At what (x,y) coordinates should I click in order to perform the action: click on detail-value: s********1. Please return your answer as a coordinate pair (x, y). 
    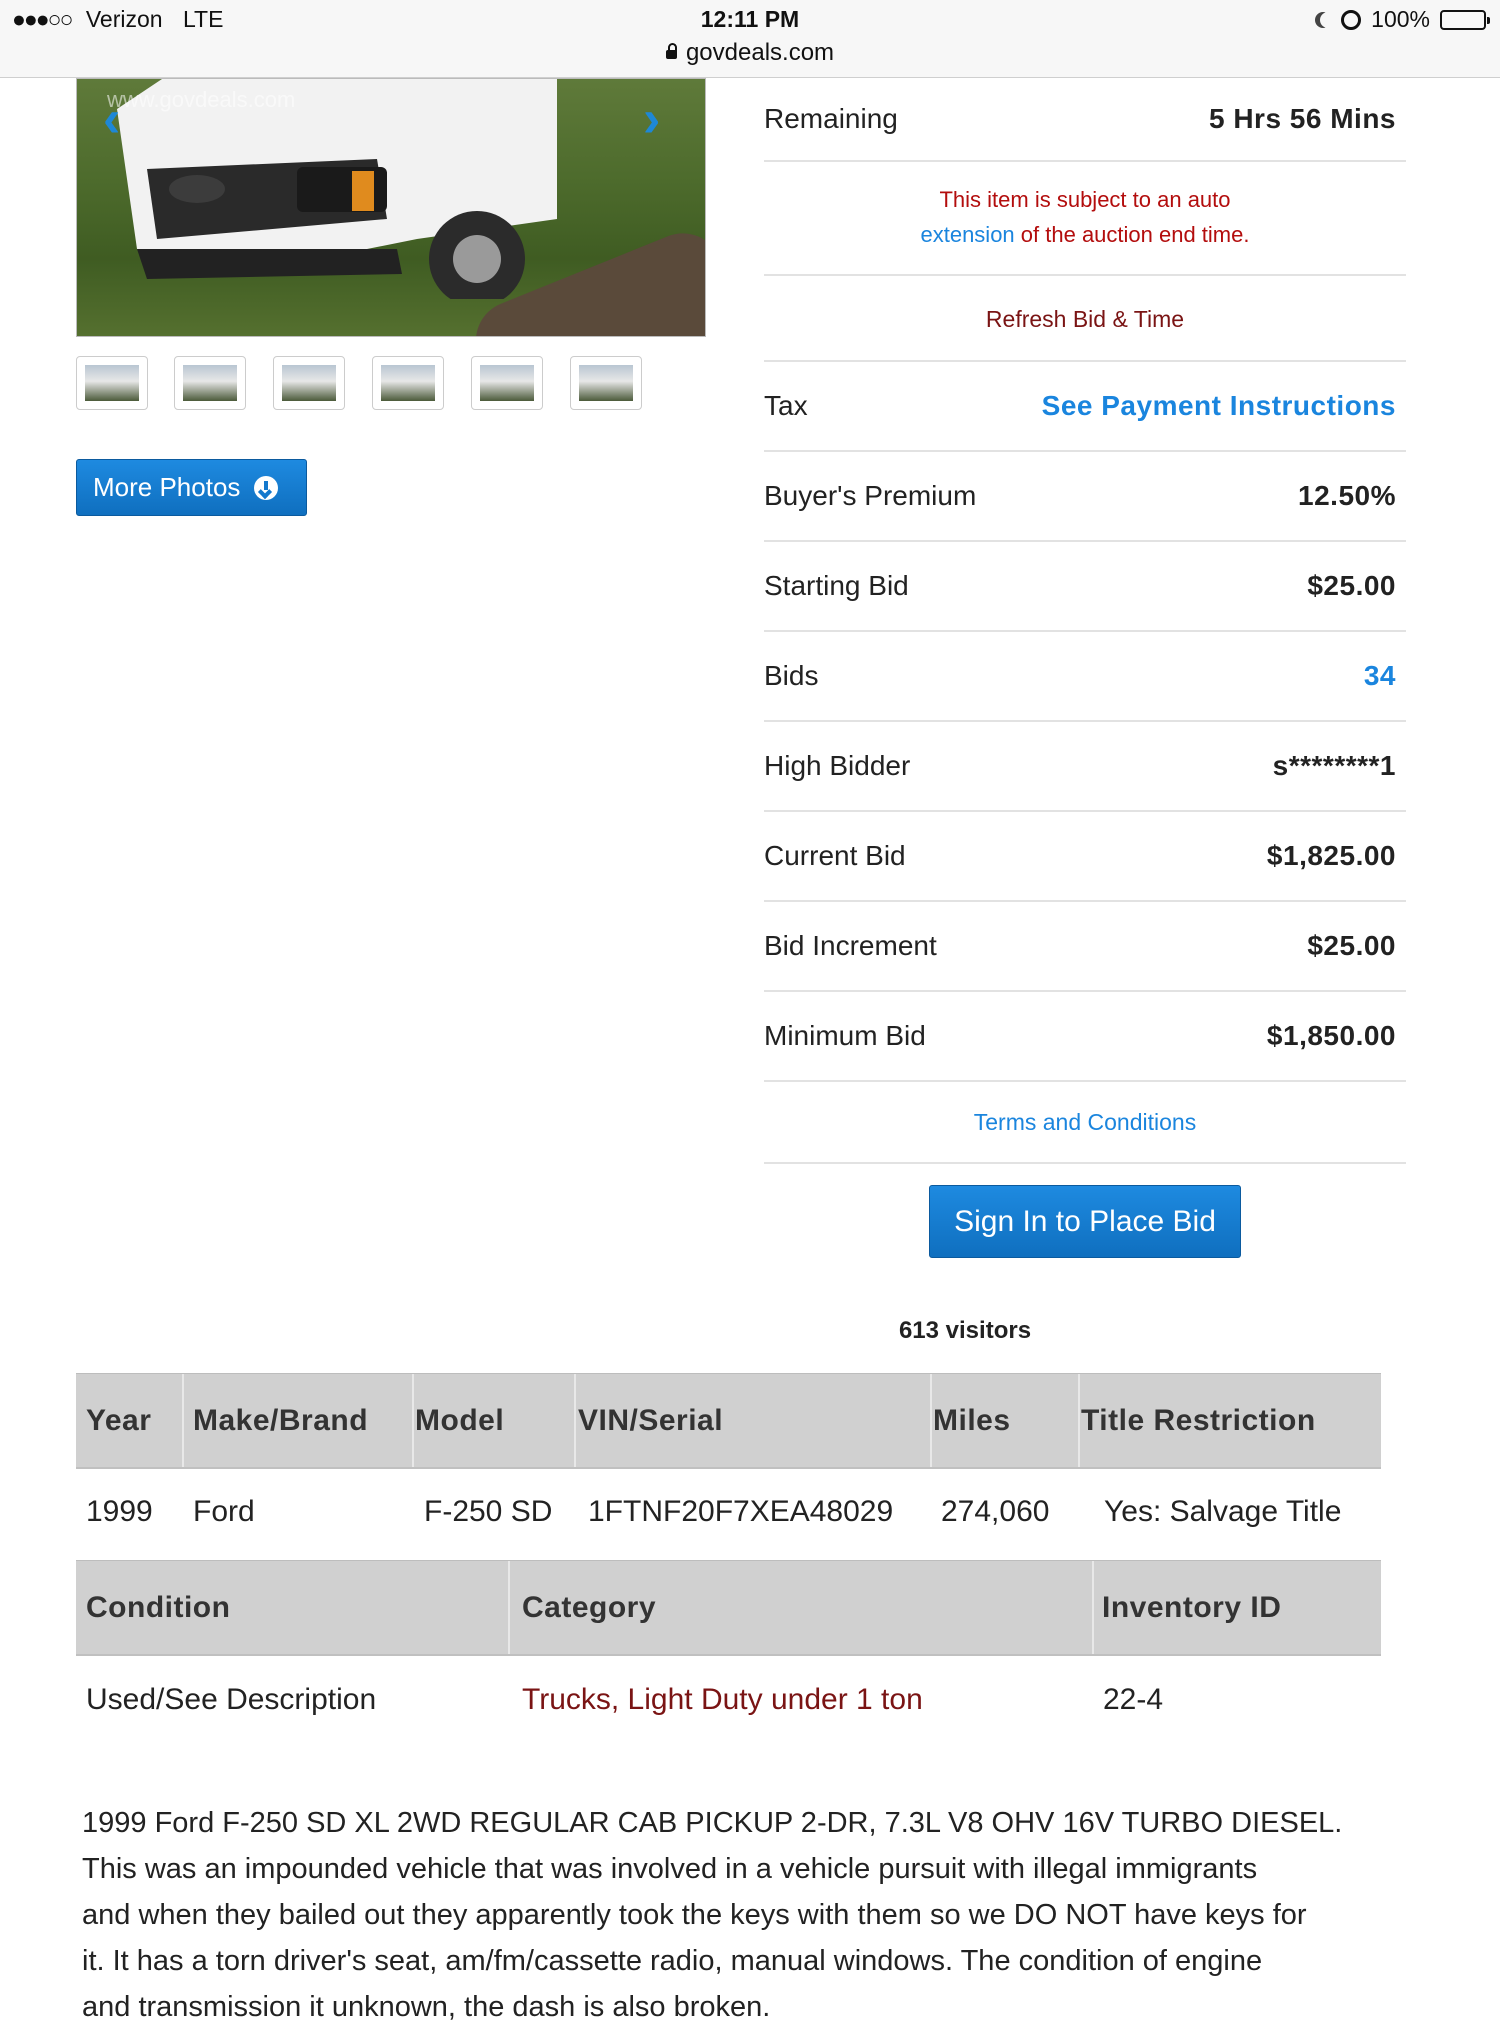
    Looking at the image, I should click on (1334, 765).